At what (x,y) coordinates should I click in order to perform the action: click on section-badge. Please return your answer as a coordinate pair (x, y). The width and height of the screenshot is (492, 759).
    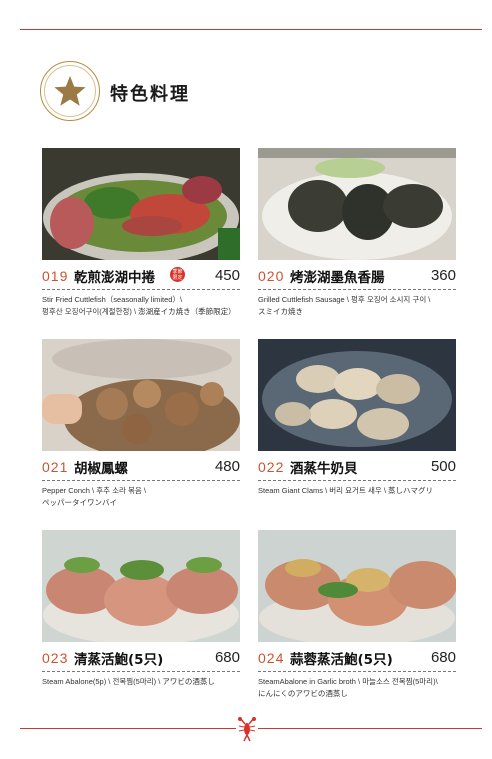
    Looking at the image, I should click on (70, 91).